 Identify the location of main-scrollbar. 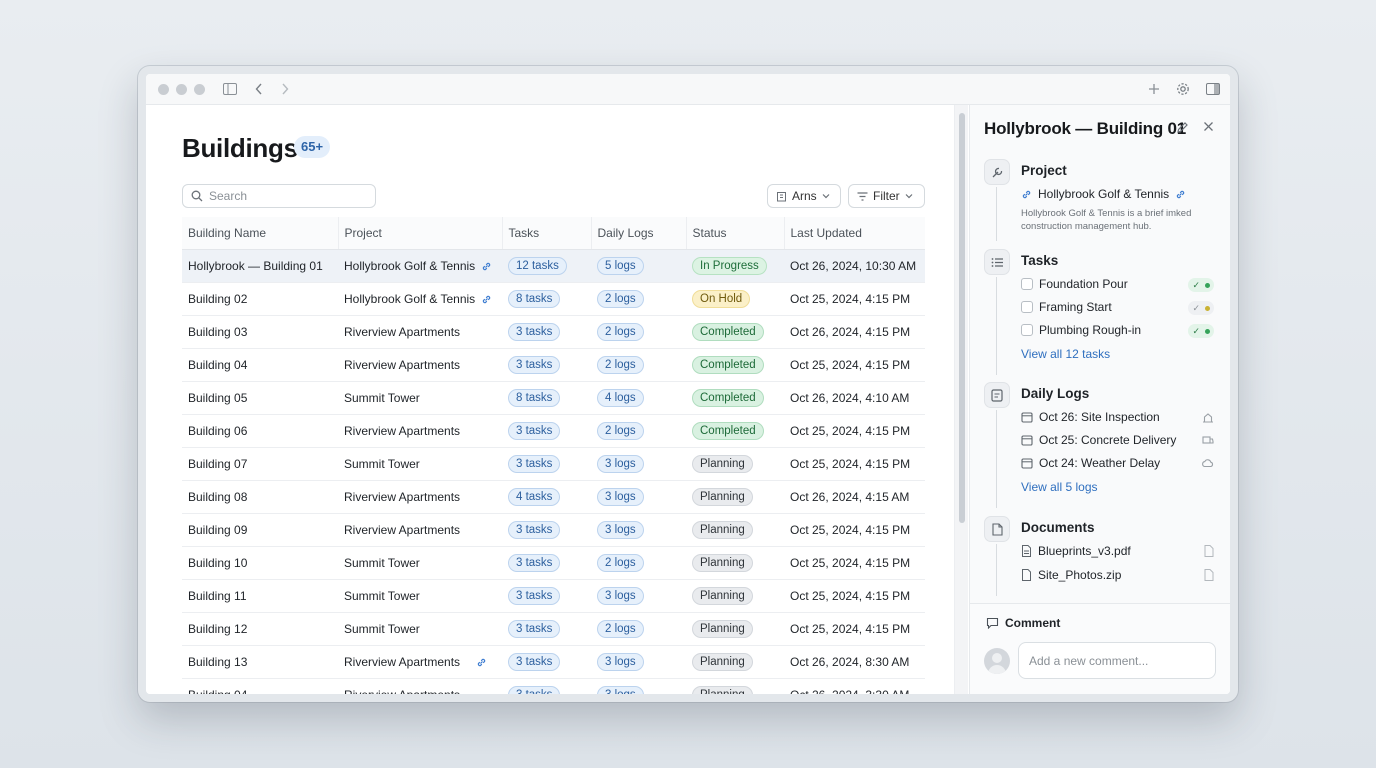
(961, 399).